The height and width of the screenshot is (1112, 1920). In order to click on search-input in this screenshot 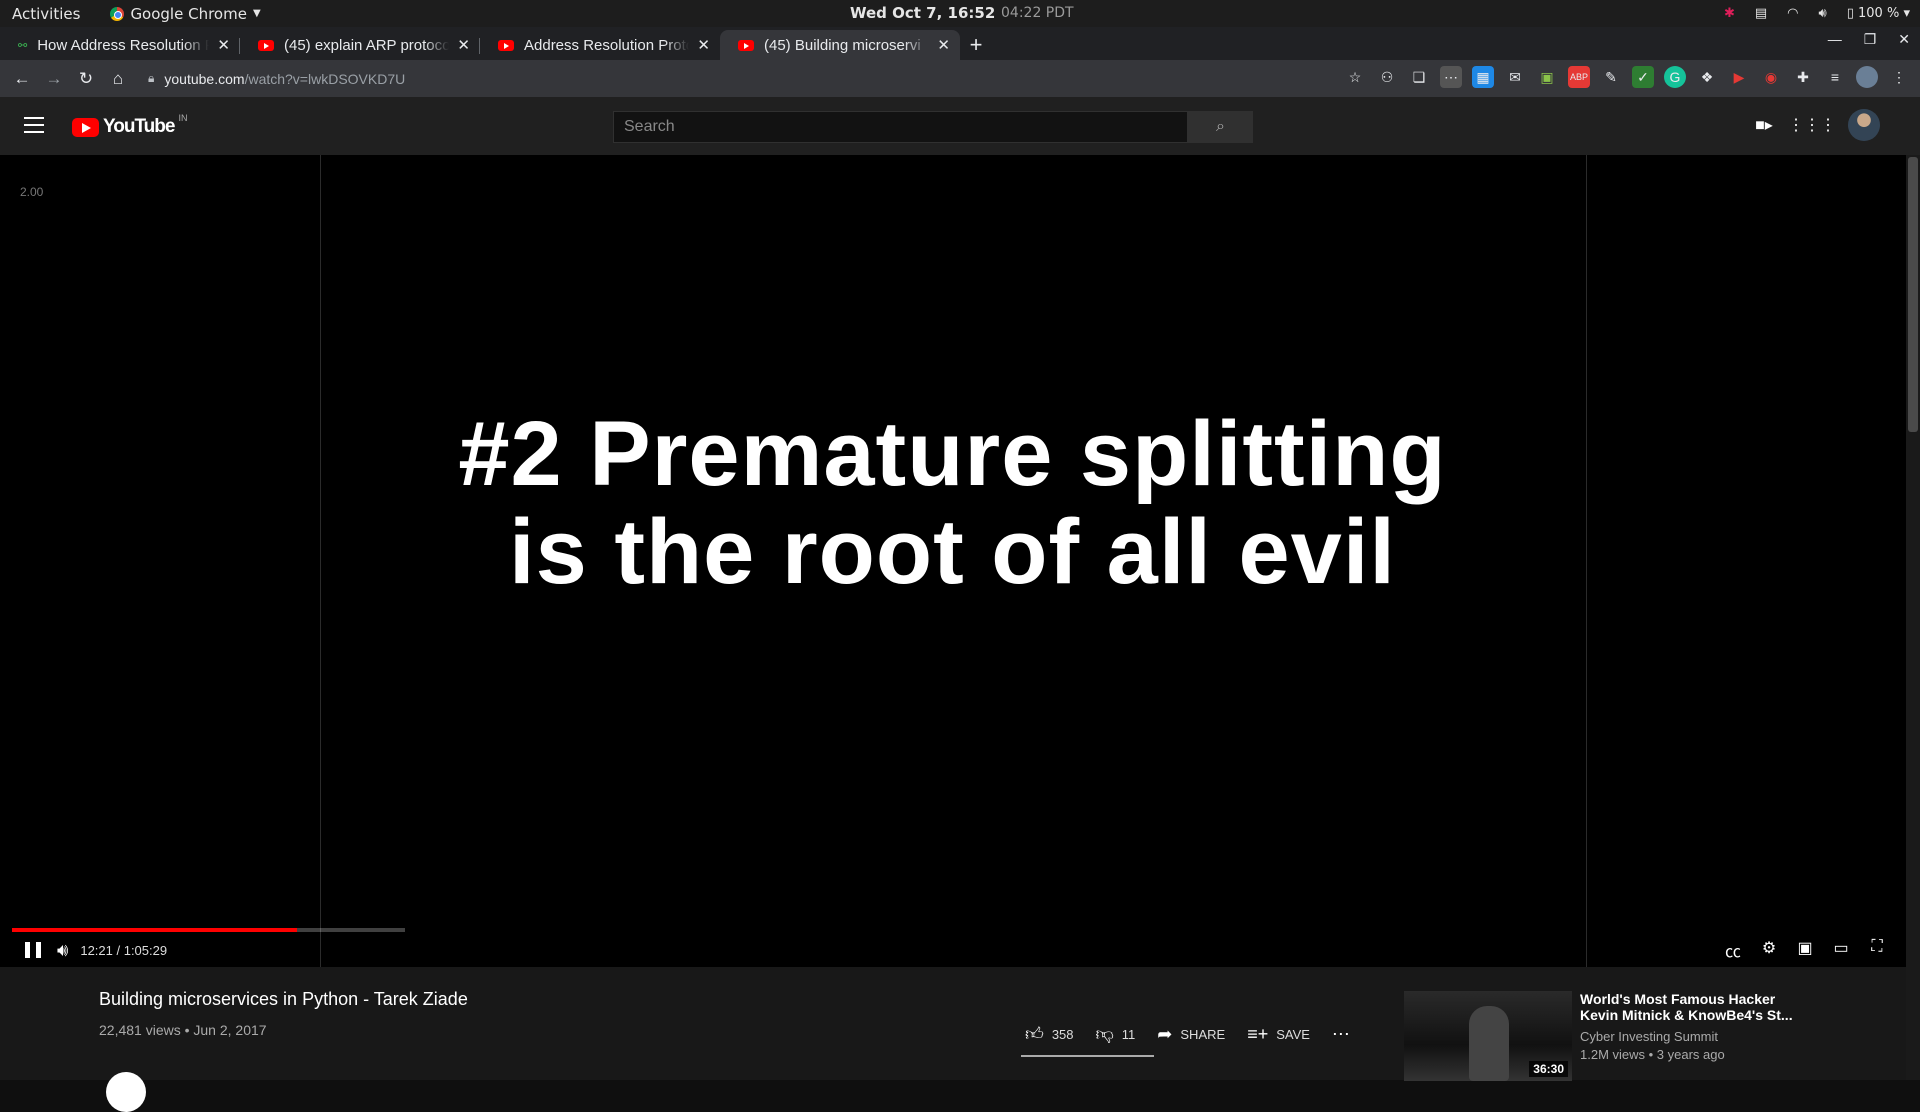, I will do `click(900, 127)`.